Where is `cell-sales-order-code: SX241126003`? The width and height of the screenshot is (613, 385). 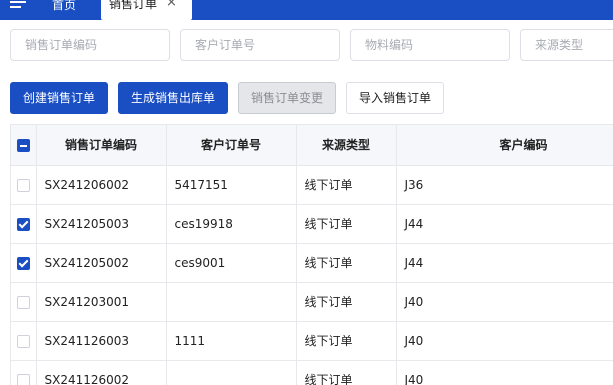
cell-sales-order-code: SX241126003 is located at coordinates (101, 341).